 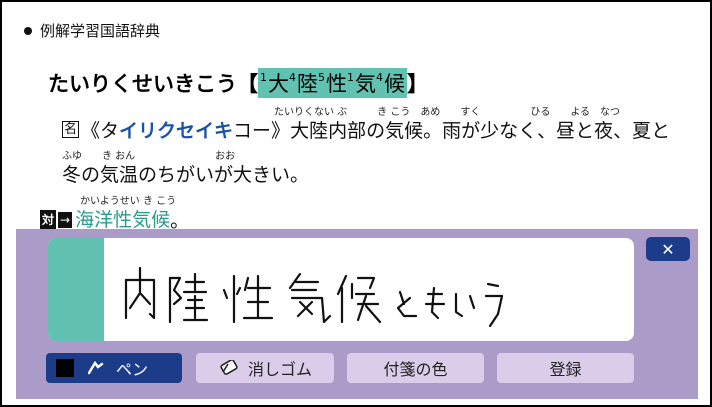 I want to click on close-icon: ✕, so click(x=668, y=249).